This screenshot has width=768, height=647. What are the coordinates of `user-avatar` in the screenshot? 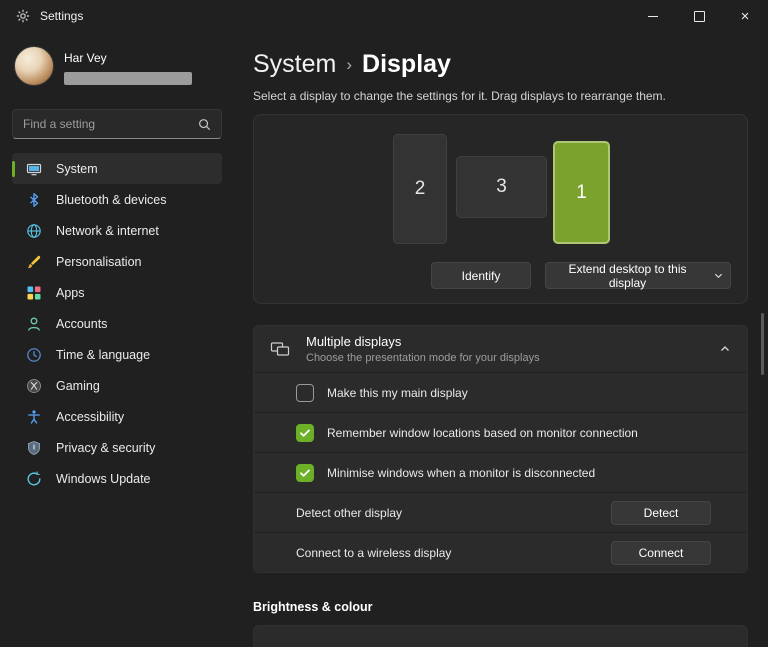 It's located at (34, 66).